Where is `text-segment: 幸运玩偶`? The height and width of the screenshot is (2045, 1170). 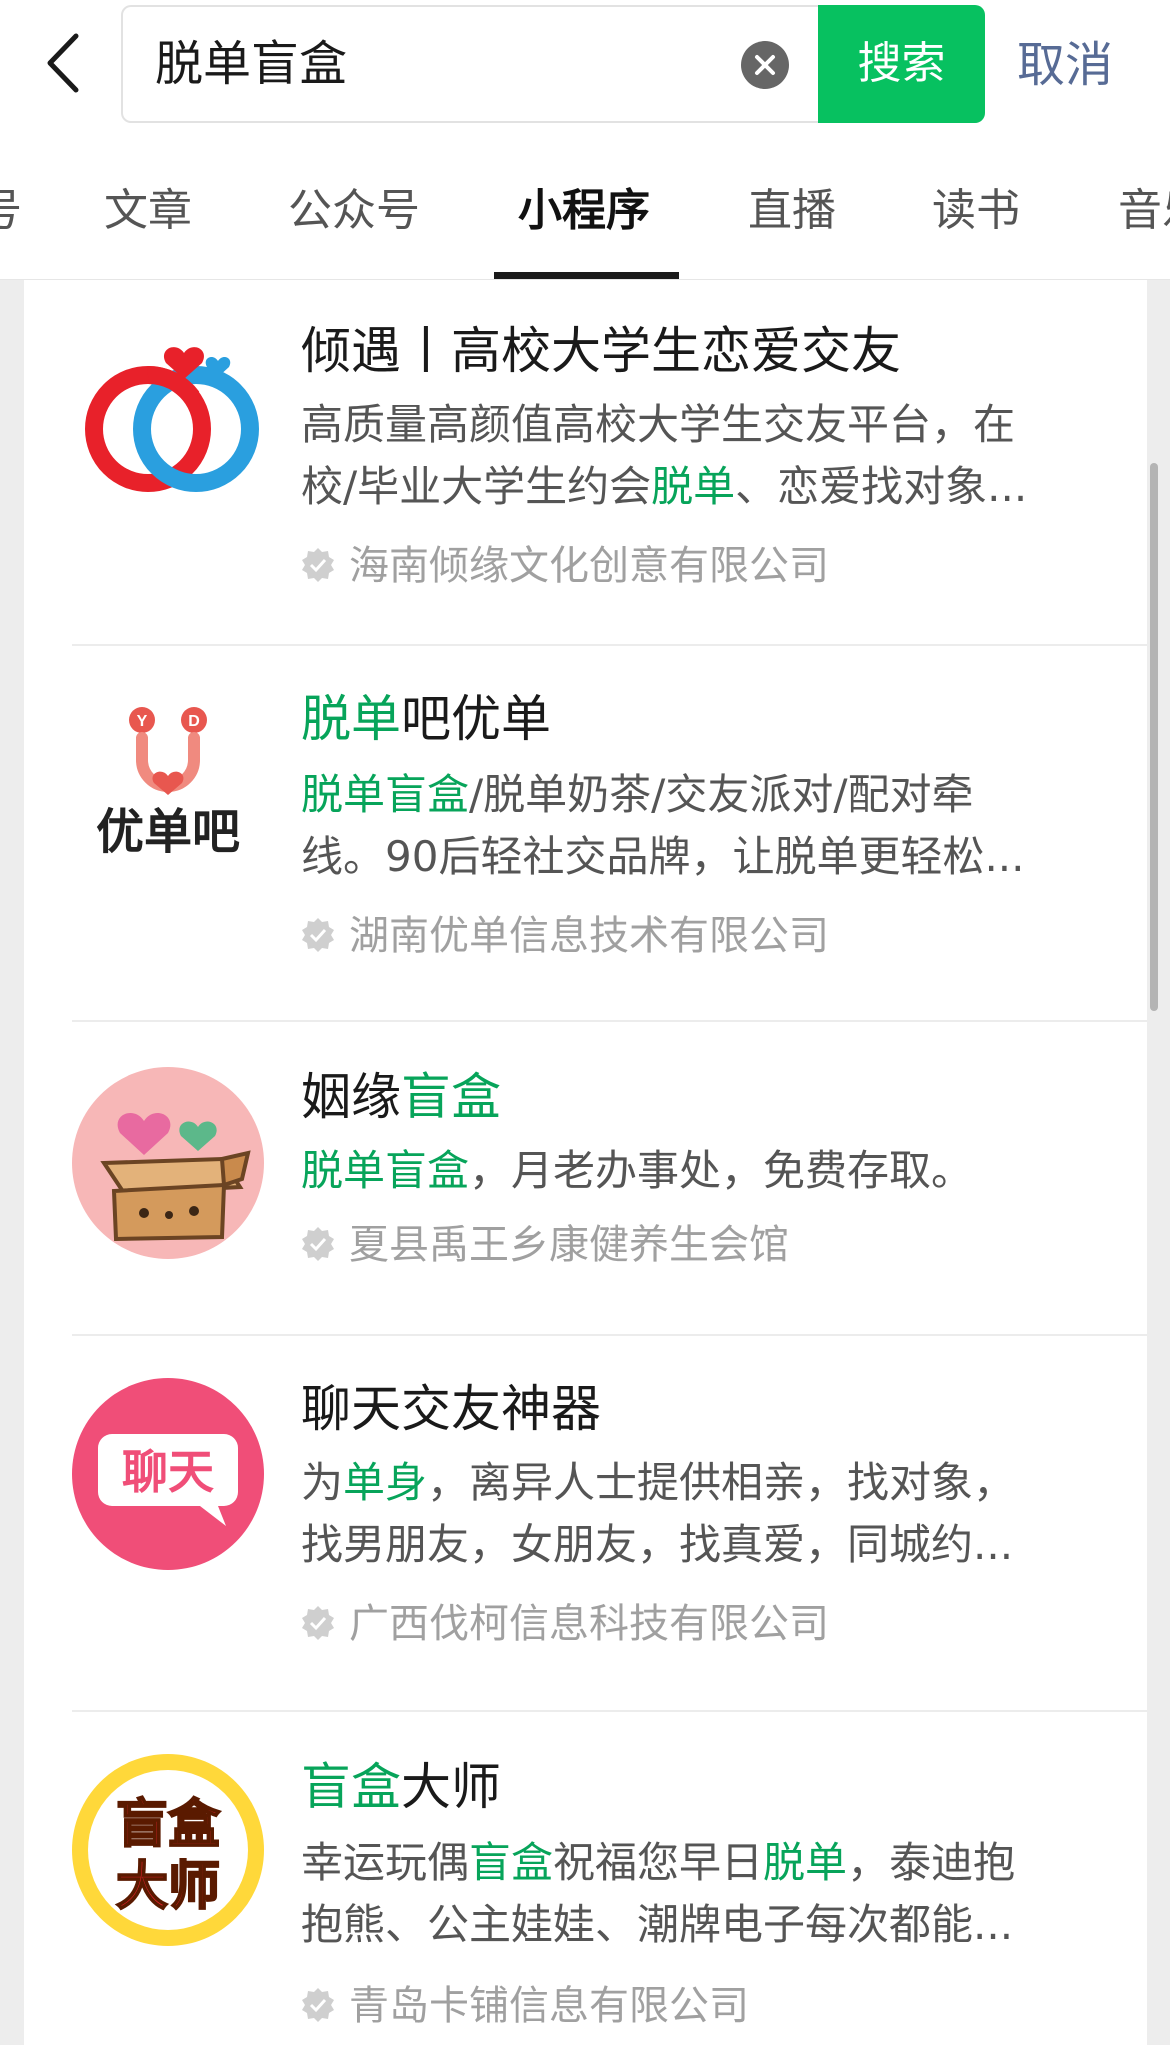 text-segment: 幸运玩偶 is located at coordinates (385, 1862).